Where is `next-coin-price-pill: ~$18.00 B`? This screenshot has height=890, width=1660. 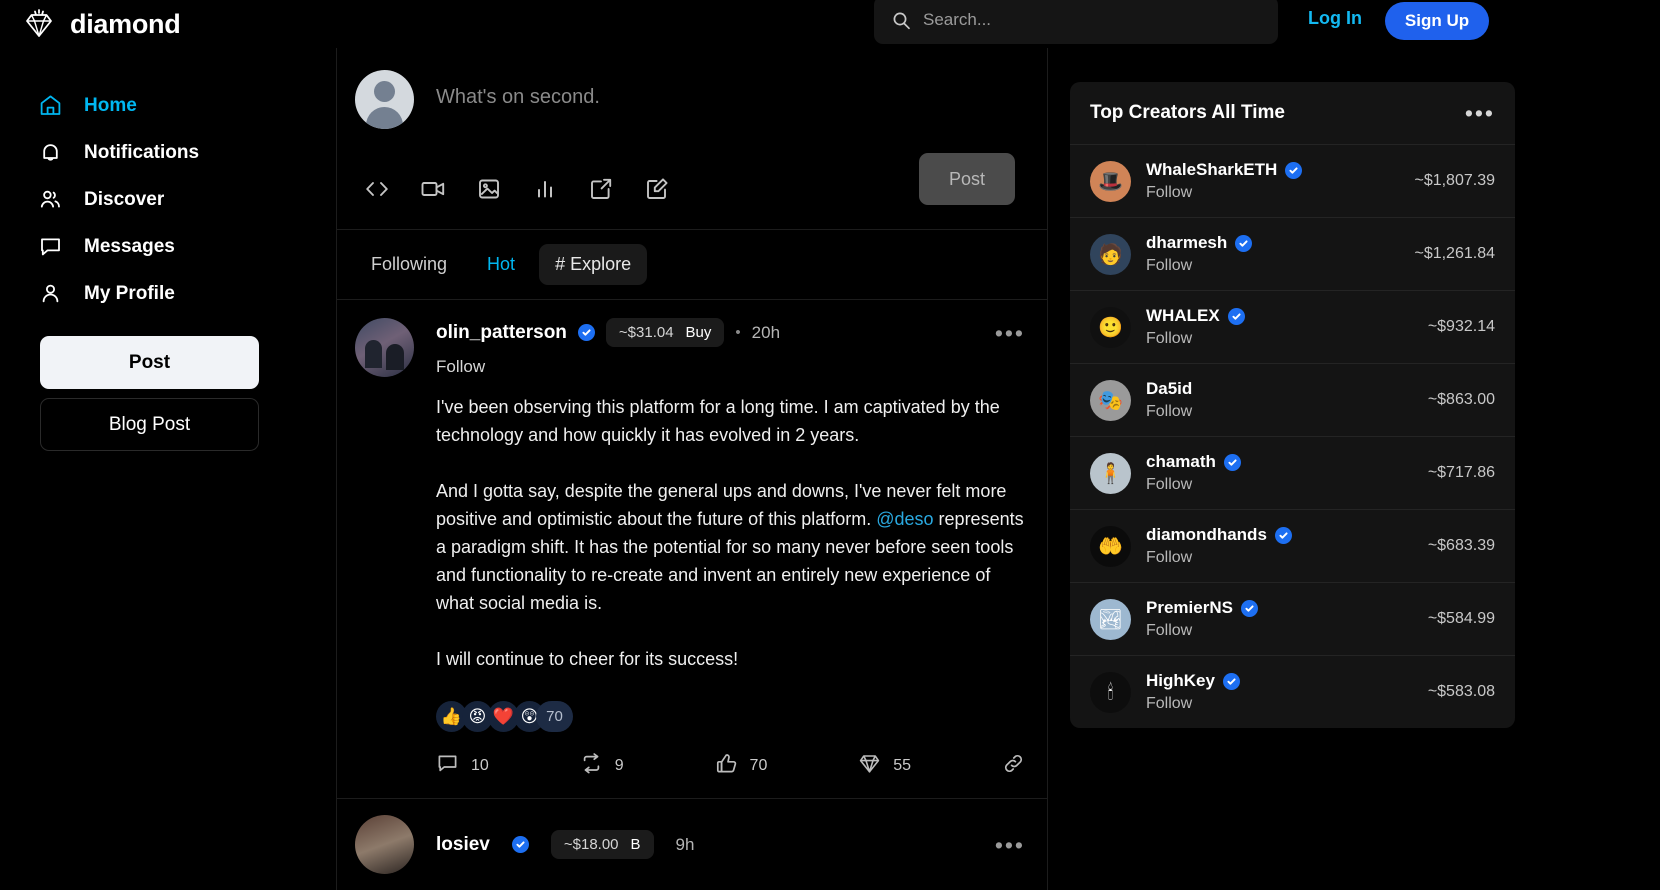 next-coin-price-pill: ~$18.00 B is located at coordinates (602, 844).